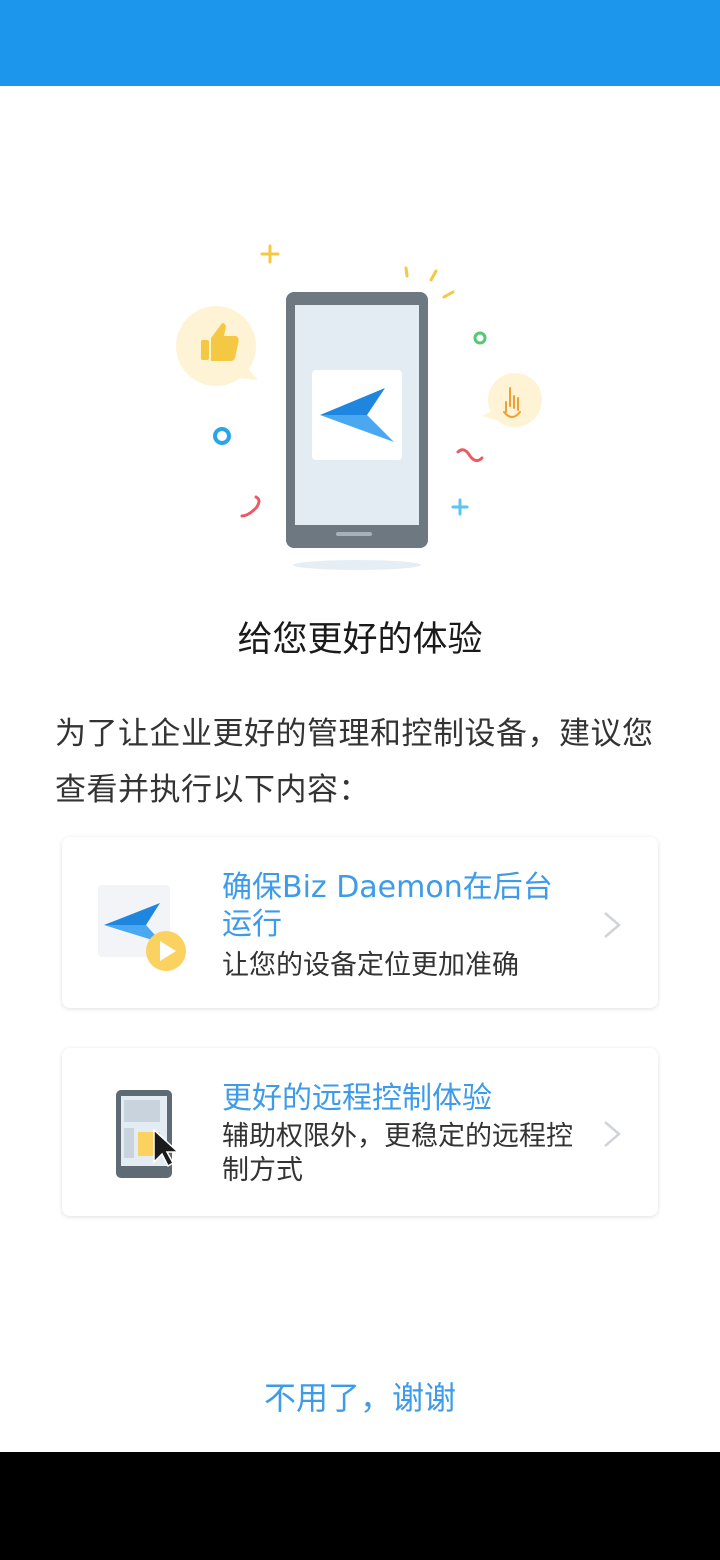 The width and height of the screenshot is (720, 1560). I want to click on card-run-in-background: 确保Biz Daemon在后台运行 让您的设备定位更加准确, so click(360, 922).